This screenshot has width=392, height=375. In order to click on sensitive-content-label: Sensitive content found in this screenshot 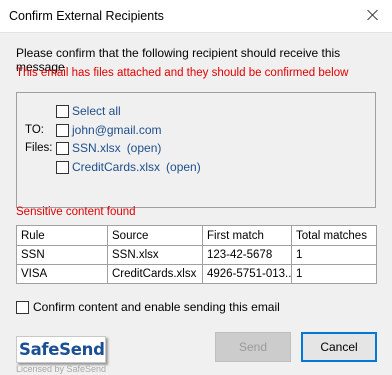, I will do `click(76, 212)`.